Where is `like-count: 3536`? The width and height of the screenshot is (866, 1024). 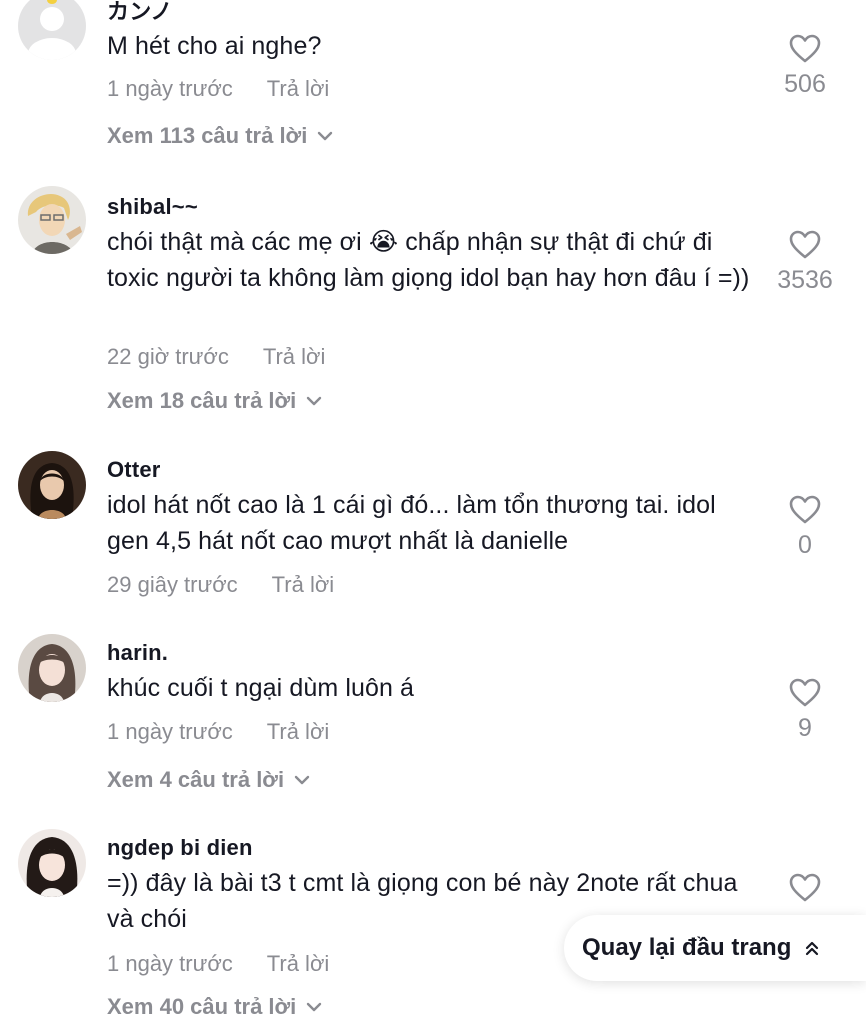
like-count: 3536 is located at coordinates (805, 280).